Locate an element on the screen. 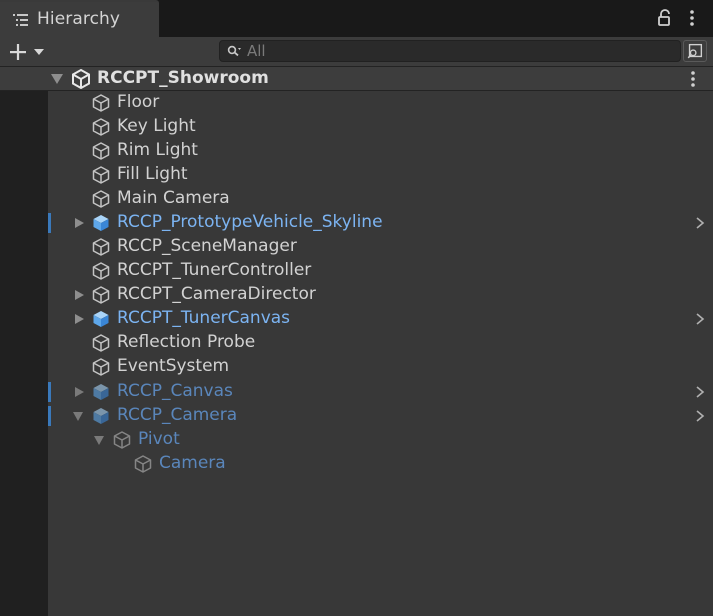 The image size is (713, 616). tree-item-scene-manager: RCCP_SceneManager is located at coordinates (356, 247).